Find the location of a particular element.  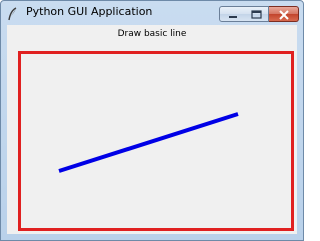

maximize-button is located at coordinates (256, 14).